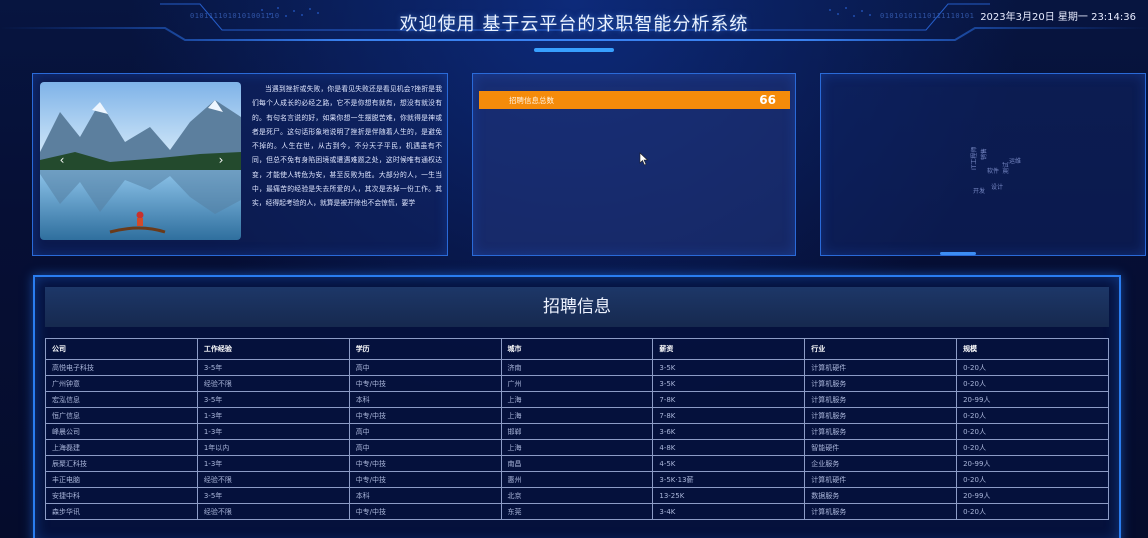 The width and height of the screenshot is (1148, 538). Describe the element at coordinates (121, 447) in the screenshot. I see `table-cell: 上海磊建` at that location.